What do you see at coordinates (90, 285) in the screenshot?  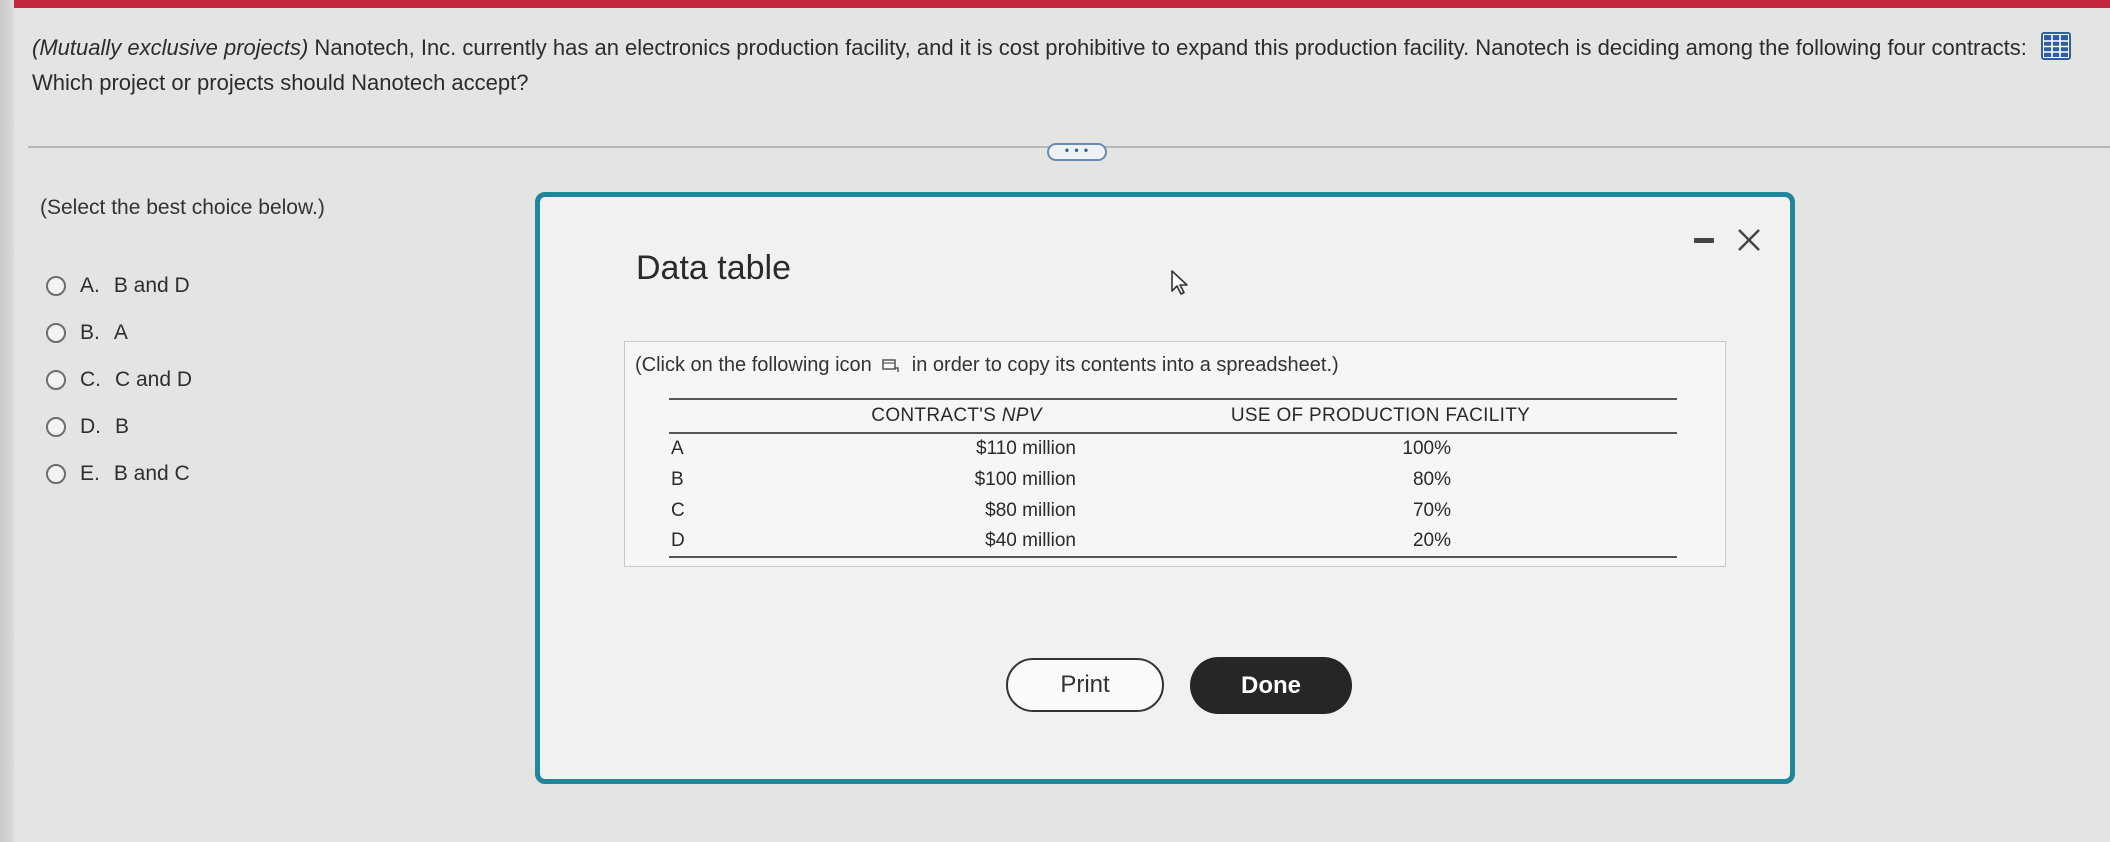 I see `option-letter: A.` at bounding box center [90, 285].